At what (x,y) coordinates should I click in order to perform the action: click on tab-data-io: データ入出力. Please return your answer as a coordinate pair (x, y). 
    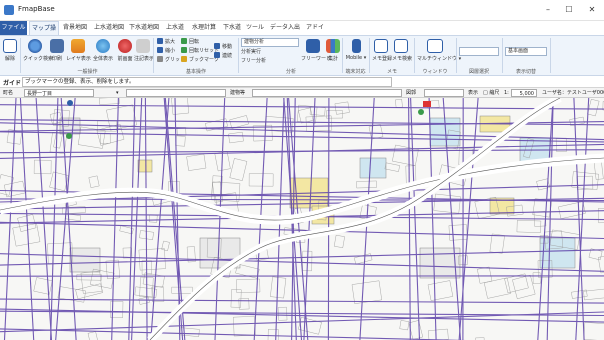
    Looking at the image, I should click on (285, 33).